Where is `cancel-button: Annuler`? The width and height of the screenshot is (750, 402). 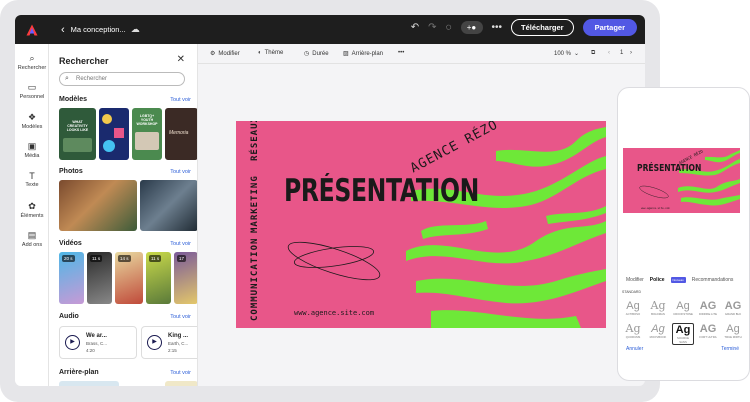
cancel-button: Annuler is located at coordinates (634, 349).